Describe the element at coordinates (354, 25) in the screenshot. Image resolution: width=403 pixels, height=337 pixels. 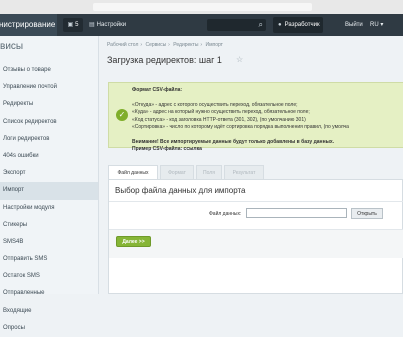
I see `logout-link: Выйти` at that location.